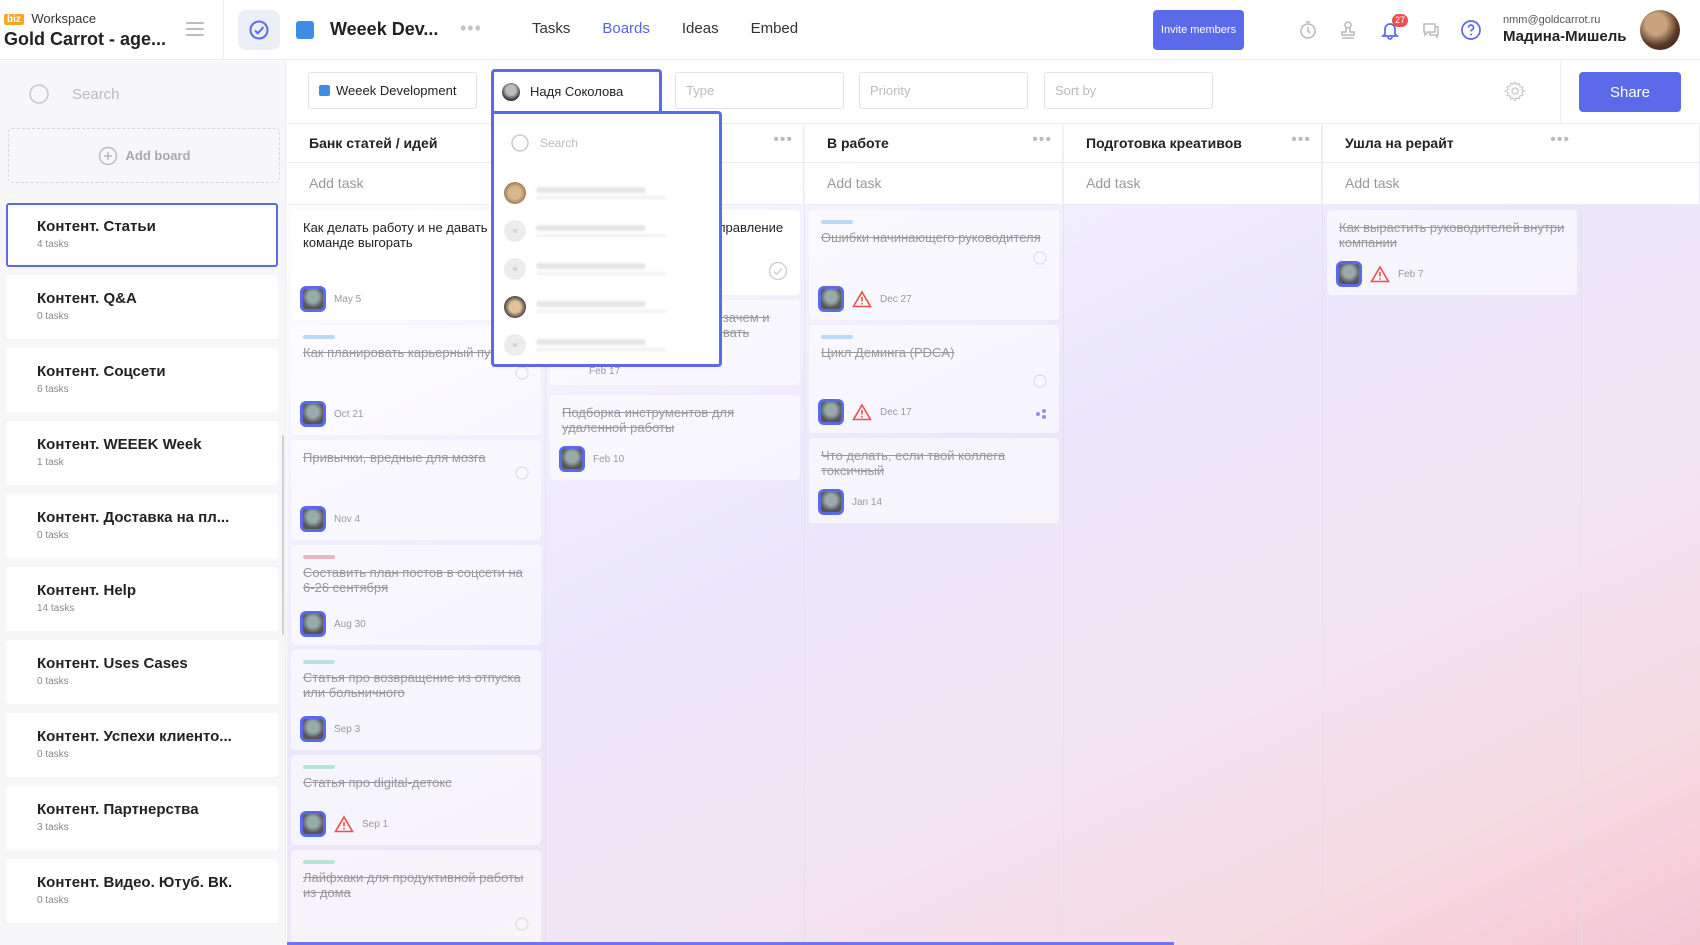 This screenshot has width=1700, height=945. What do you see at coordinates (934, 144) in the screenshot?
I see `column-header: В работе •••` at bounding box center [934, 144].